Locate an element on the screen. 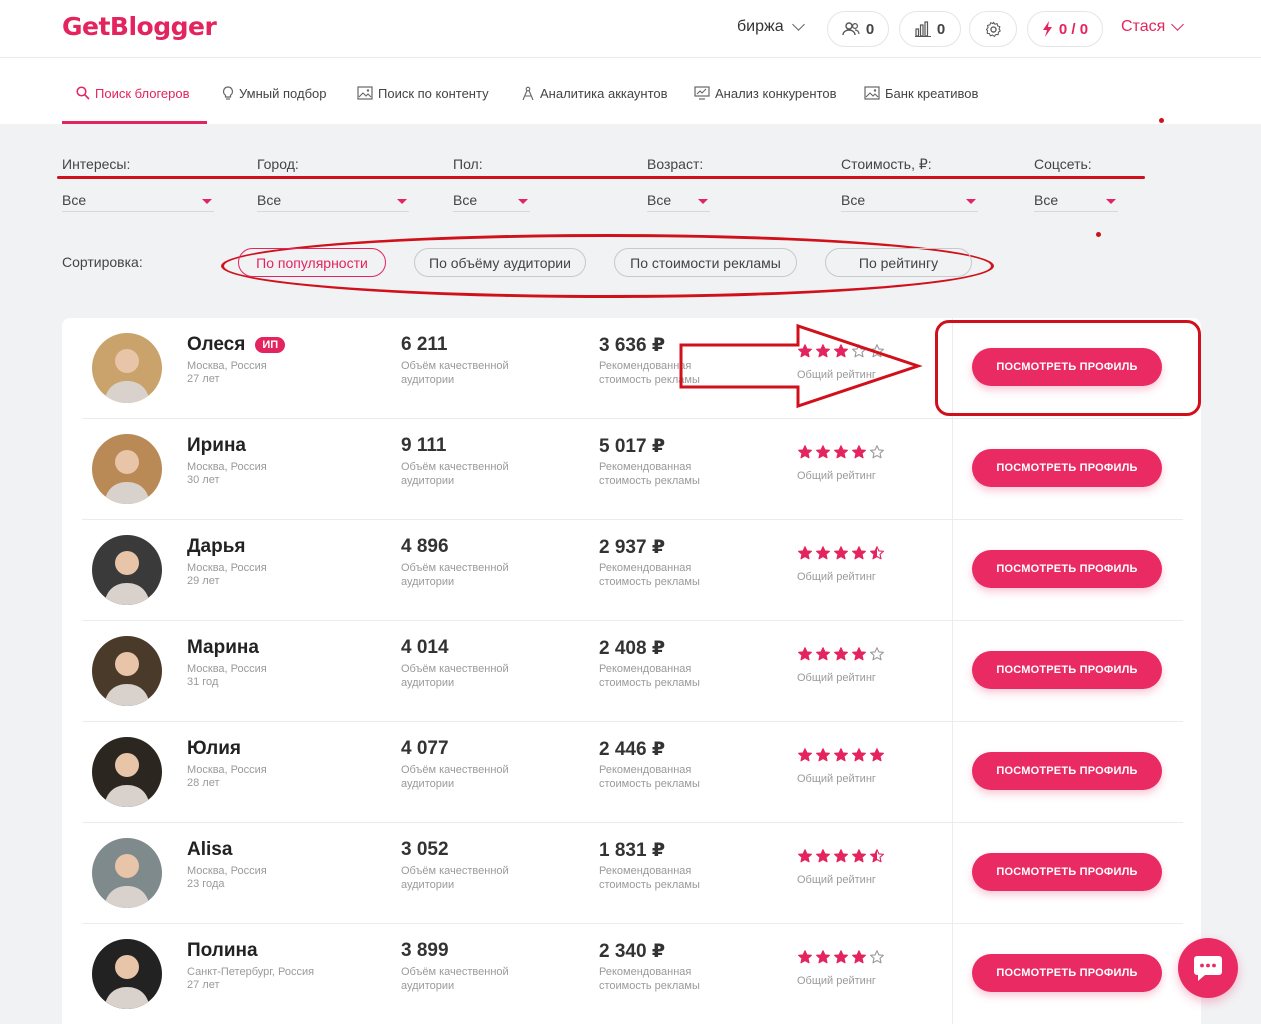 The image size is (1261, 1024). search-icon is located at coordinates (83, 93).